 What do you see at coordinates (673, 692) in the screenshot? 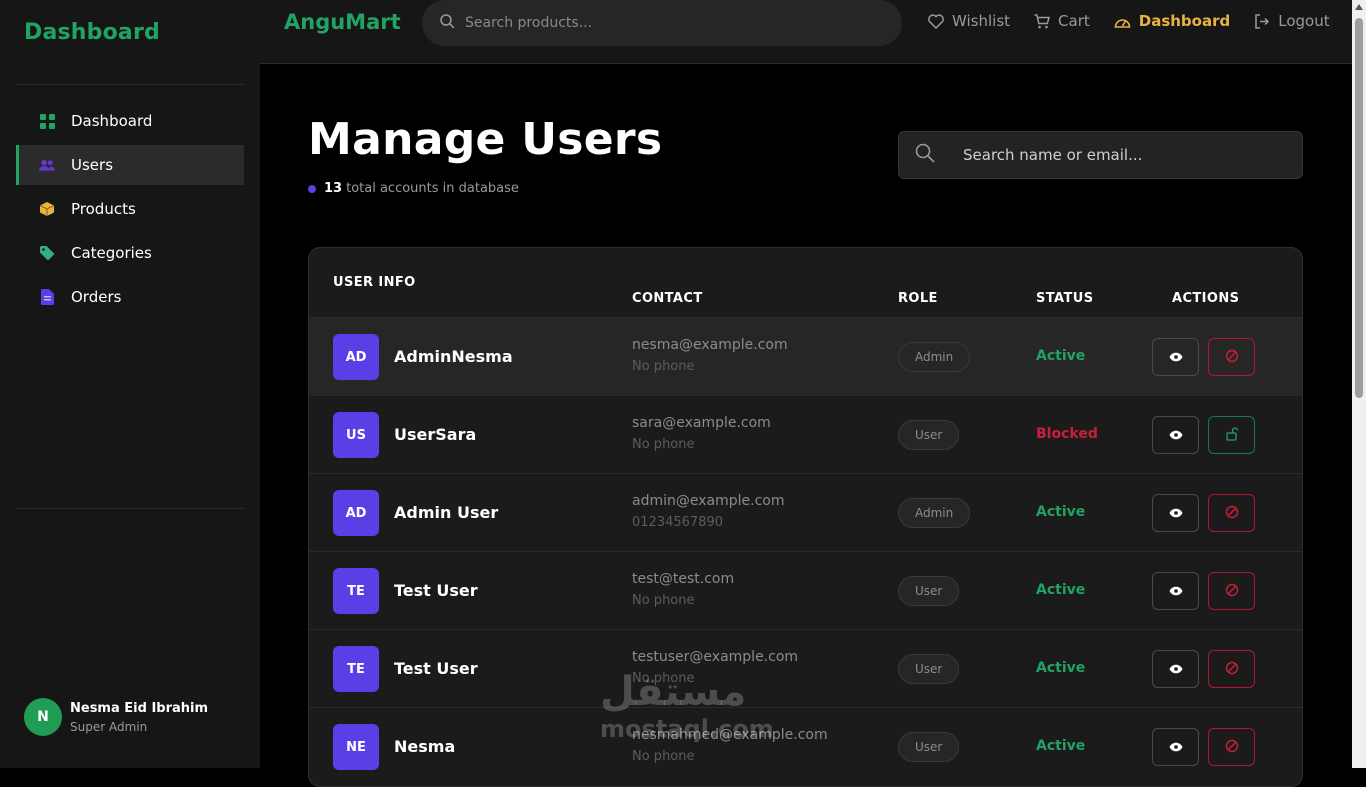
I see `watermark-arabic: مستقل` at bounding box center [673, 692].